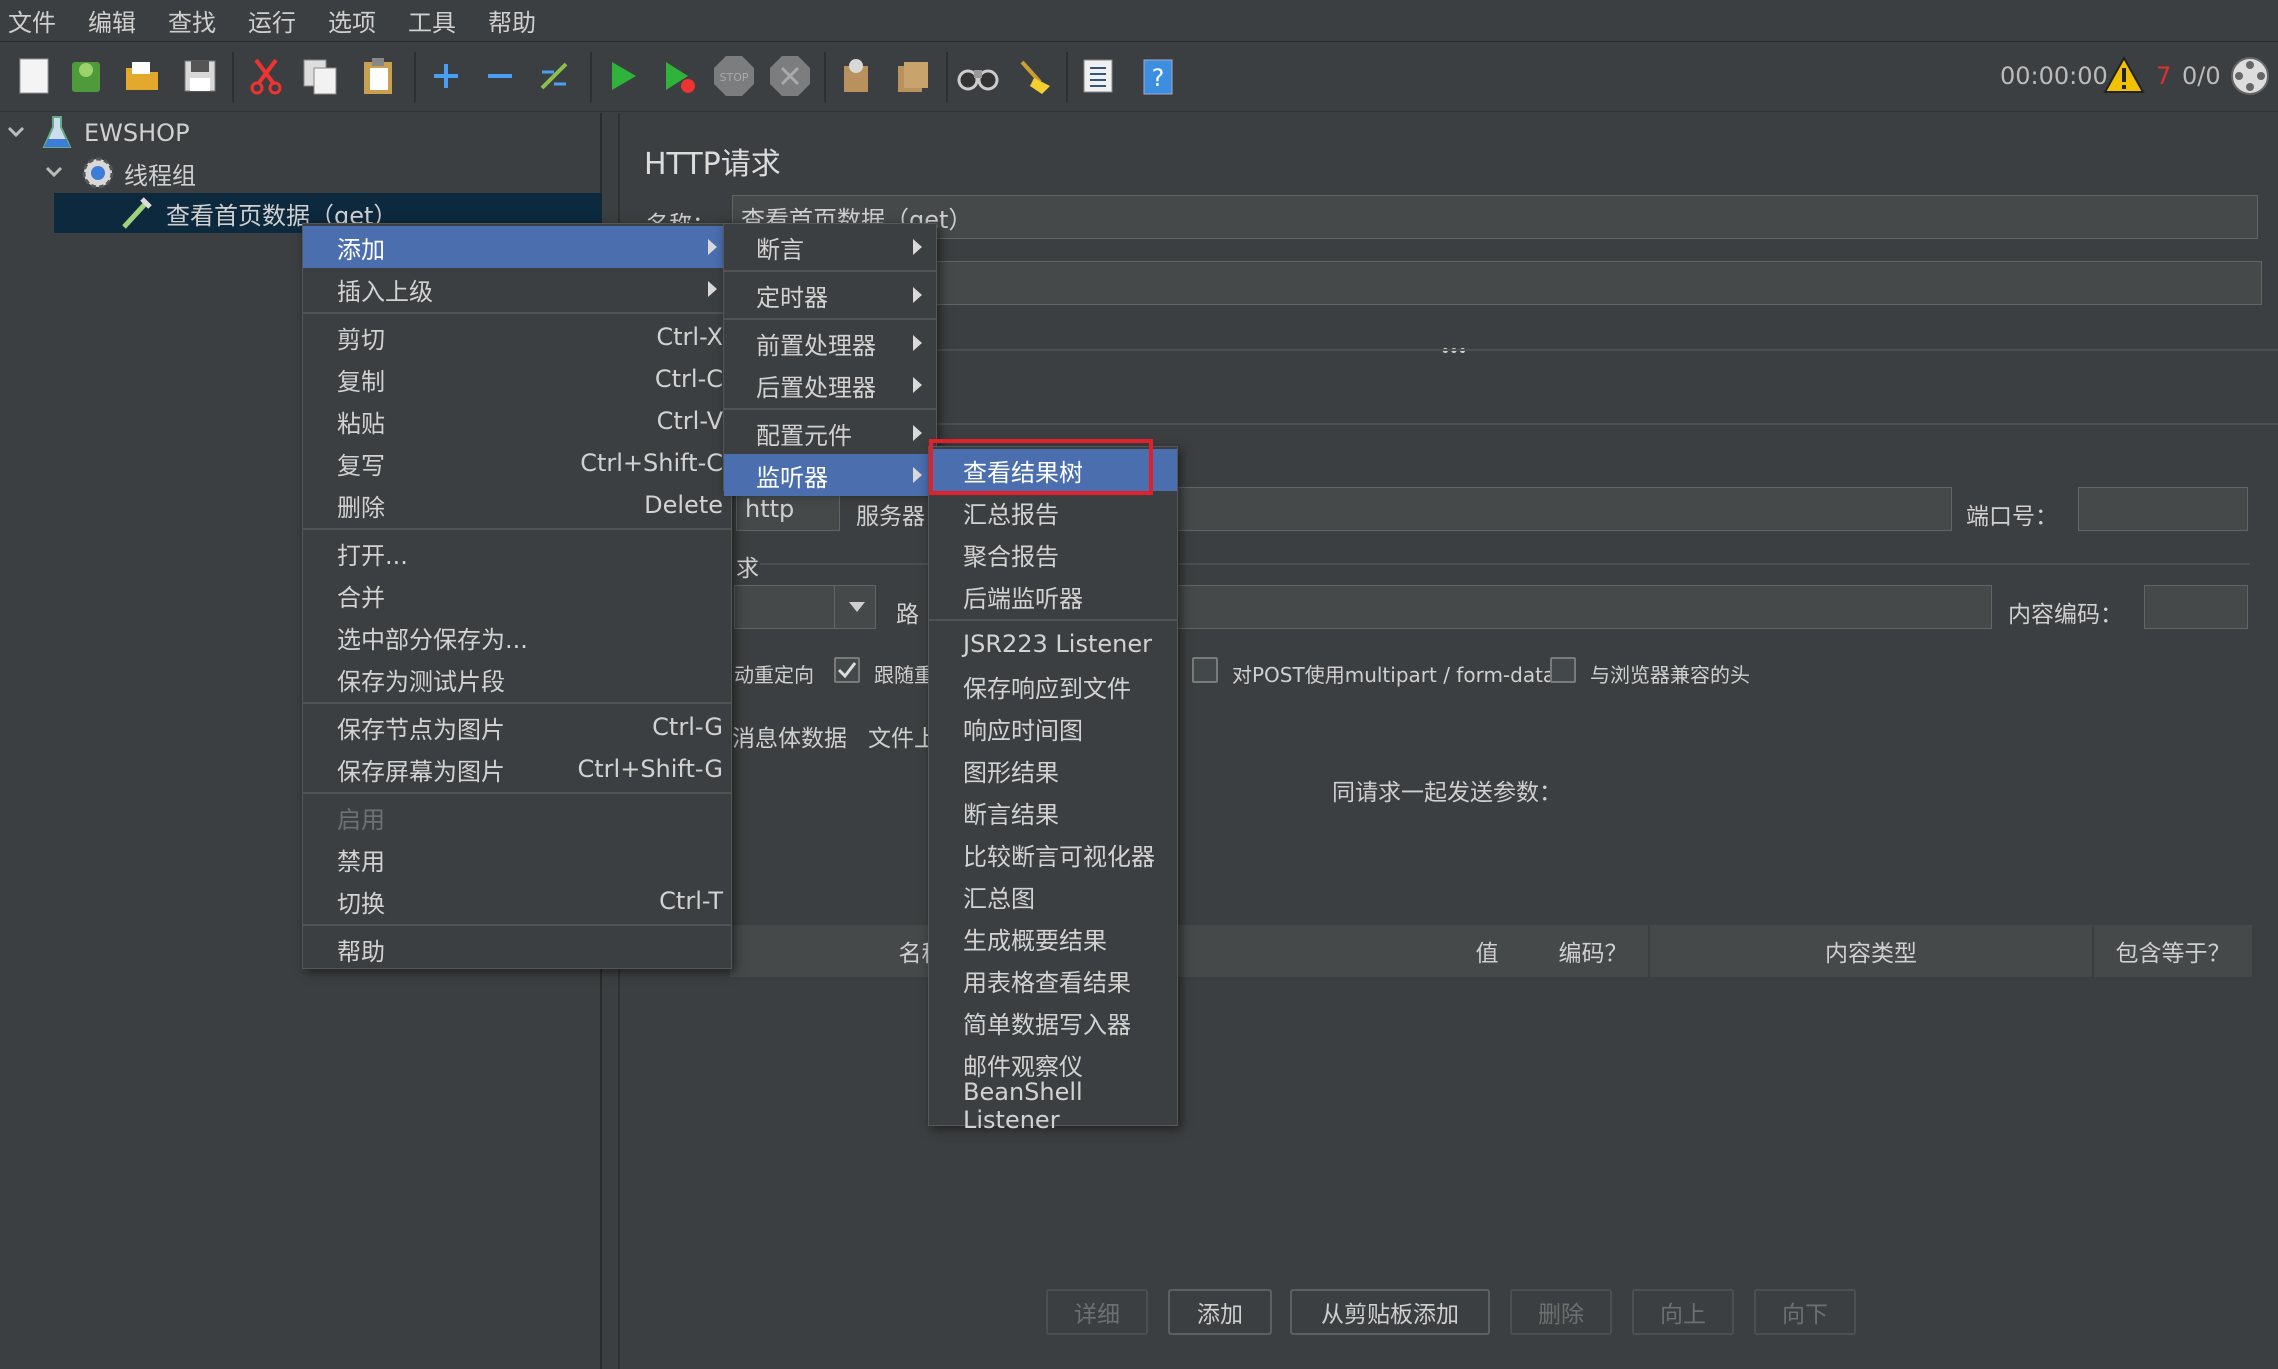 This screenshot has height=1369, width=2278. I want to click on paste-icon, so click(378, 76).